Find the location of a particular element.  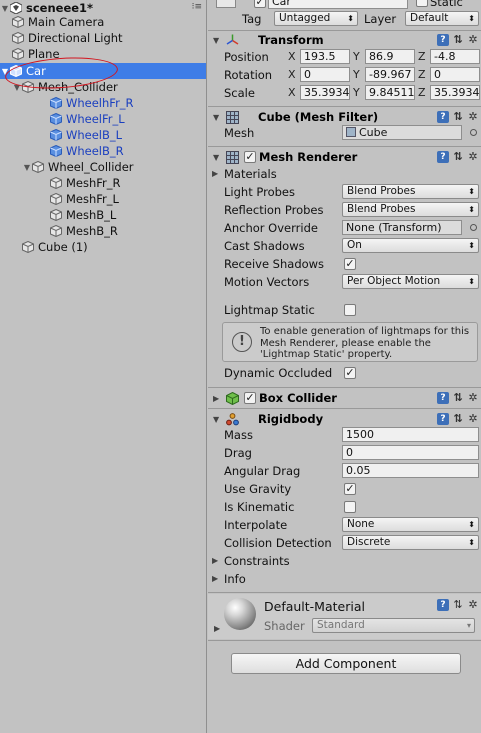

info-label: Info is located at coordinates (235, 579).